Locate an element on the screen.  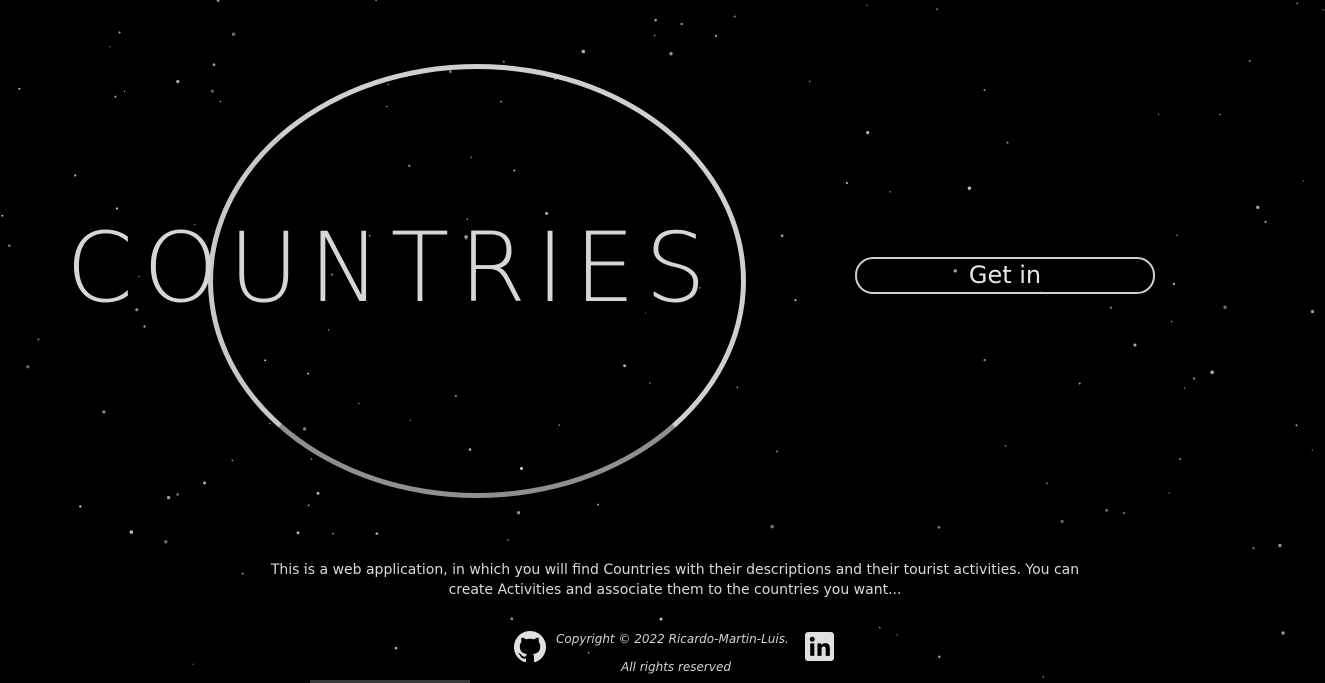
github-link is located at coordinates (530, 647).